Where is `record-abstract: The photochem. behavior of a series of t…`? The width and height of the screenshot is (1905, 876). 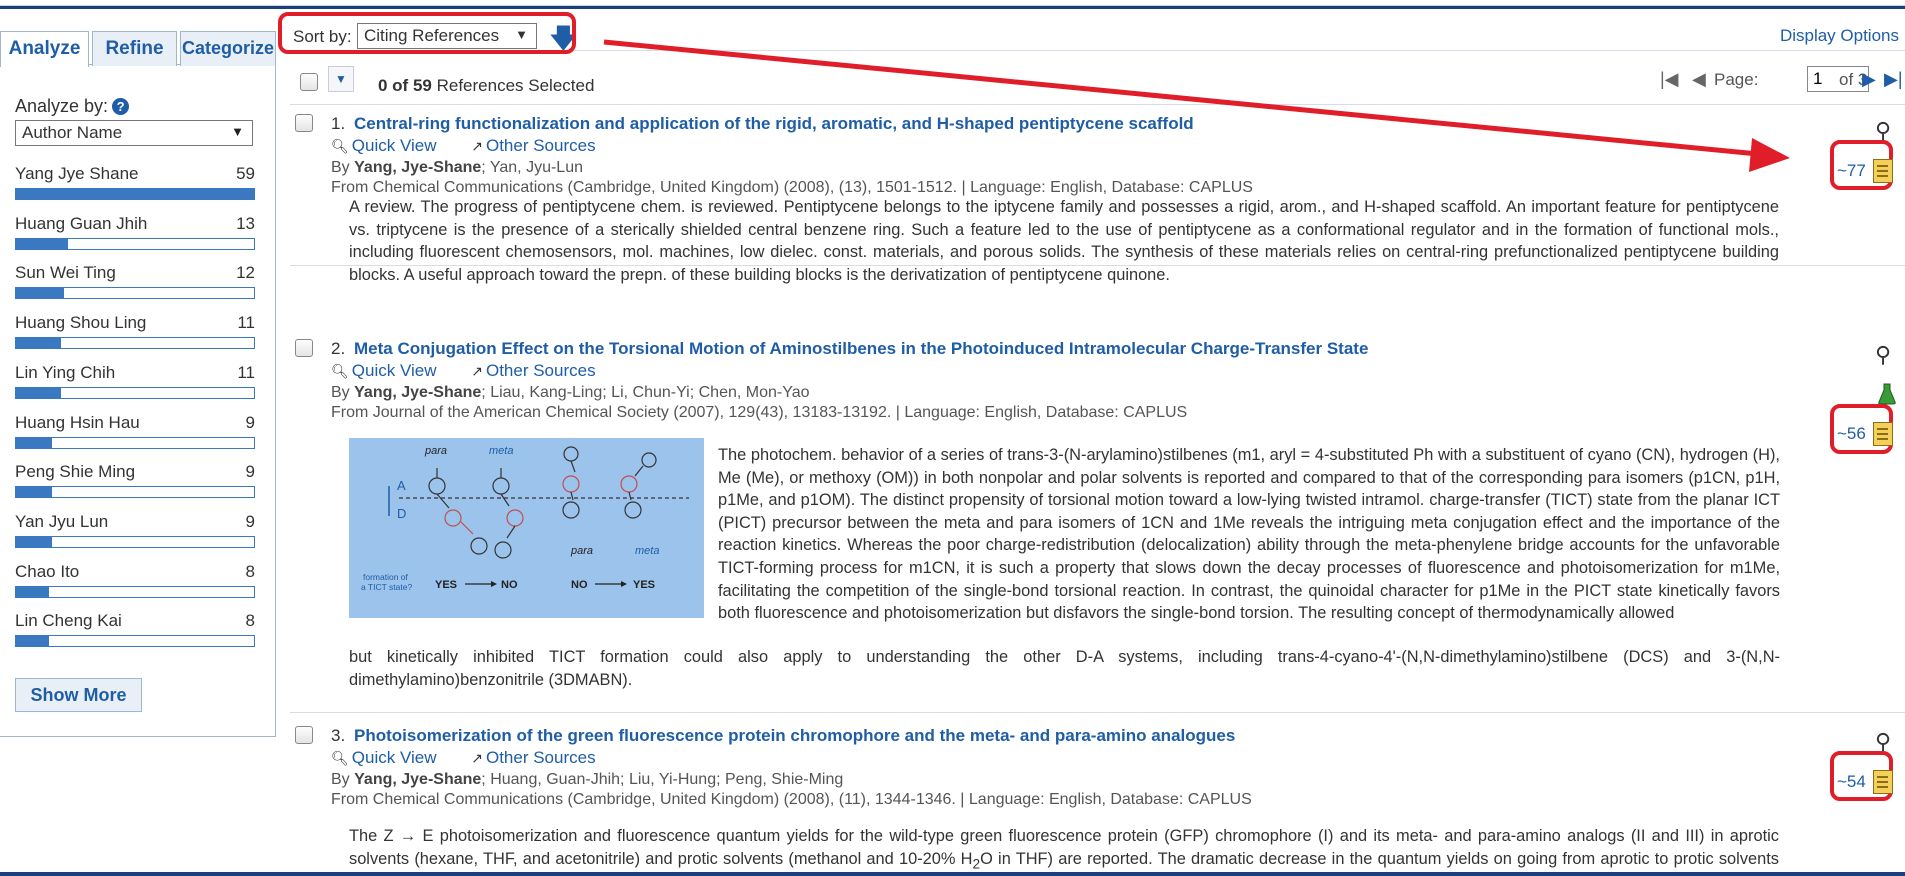
record-abstract: The photochem. behavior of a series of t… is located at coordinates (1249, 534).